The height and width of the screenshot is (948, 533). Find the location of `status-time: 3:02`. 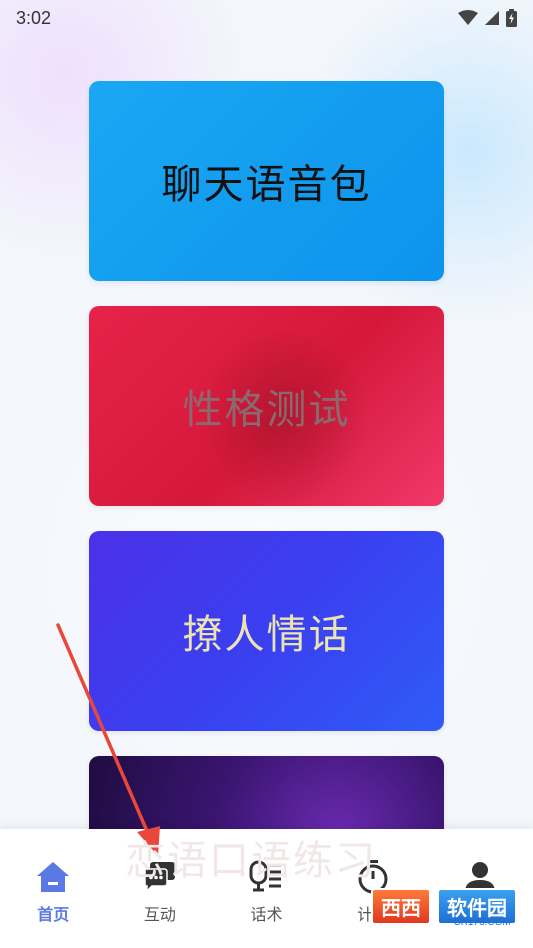

status-time: 3:02 is located at coordinates (34, 17).